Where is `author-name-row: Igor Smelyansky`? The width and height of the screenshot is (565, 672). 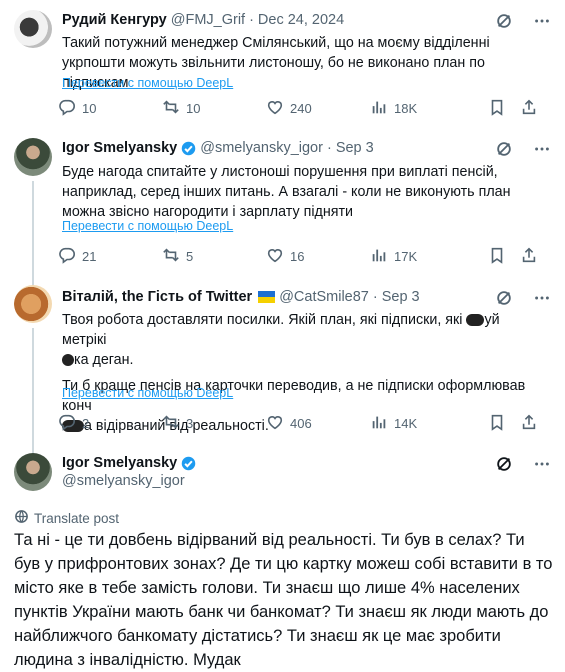
author-name-row: Igor Smelyansky is located at coordinates (129, 463).